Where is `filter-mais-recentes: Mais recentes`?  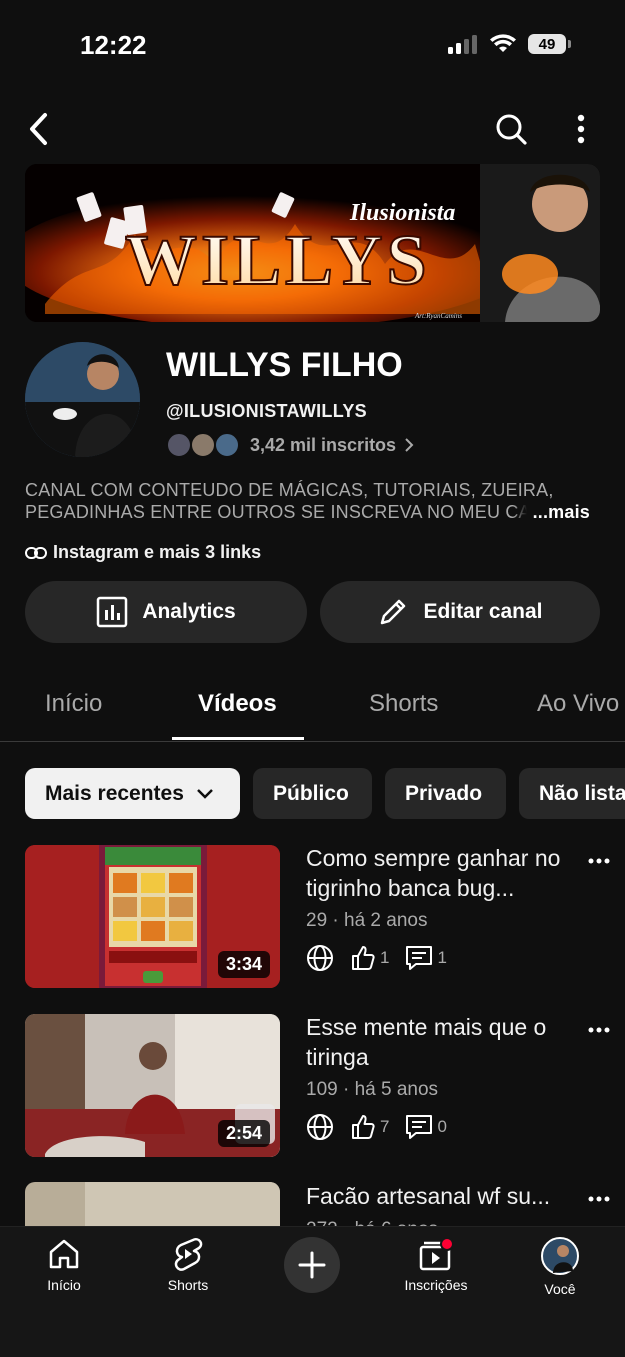 filter-mais-recentes: Mais recentes is located at coordinates (132, 793).